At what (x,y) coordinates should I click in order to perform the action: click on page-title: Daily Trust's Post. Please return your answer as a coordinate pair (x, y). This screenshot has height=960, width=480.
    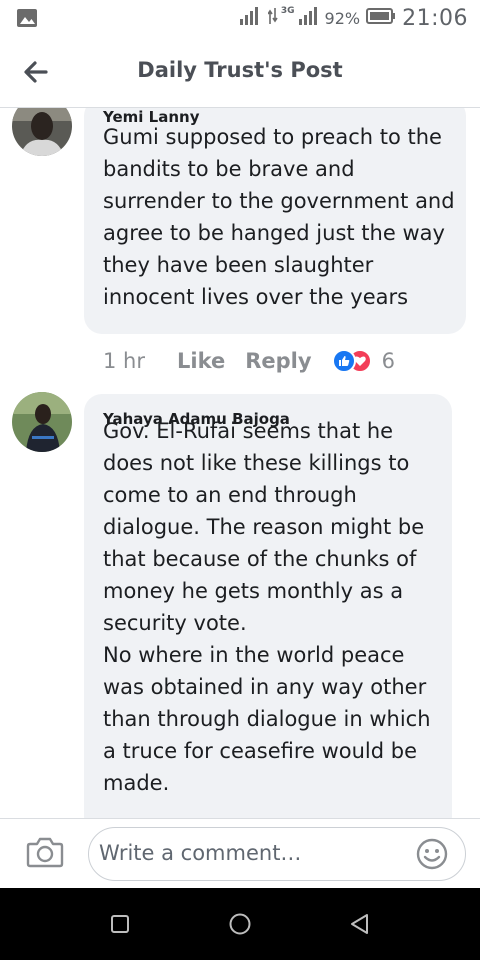
    Looking at the image, I should click on (240, 70).